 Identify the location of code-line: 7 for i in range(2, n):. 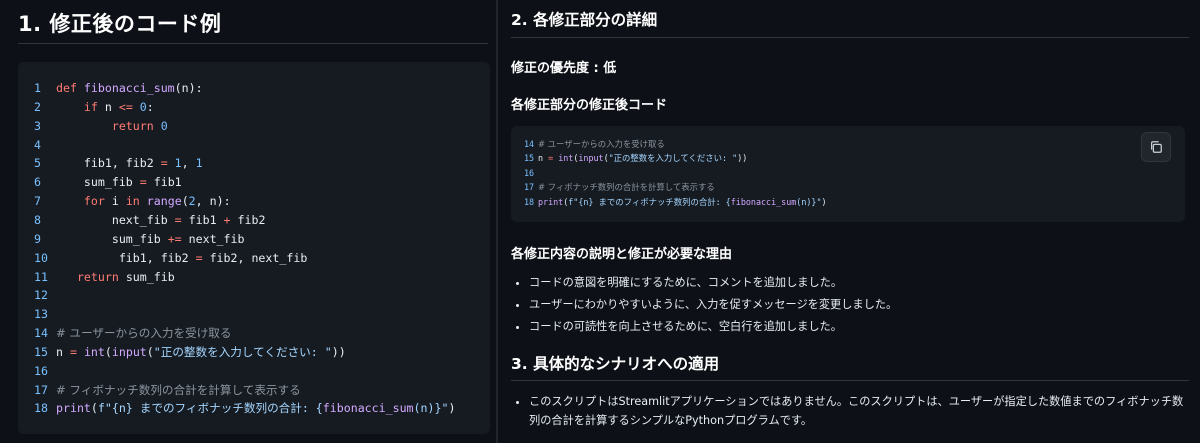
(132, 201).